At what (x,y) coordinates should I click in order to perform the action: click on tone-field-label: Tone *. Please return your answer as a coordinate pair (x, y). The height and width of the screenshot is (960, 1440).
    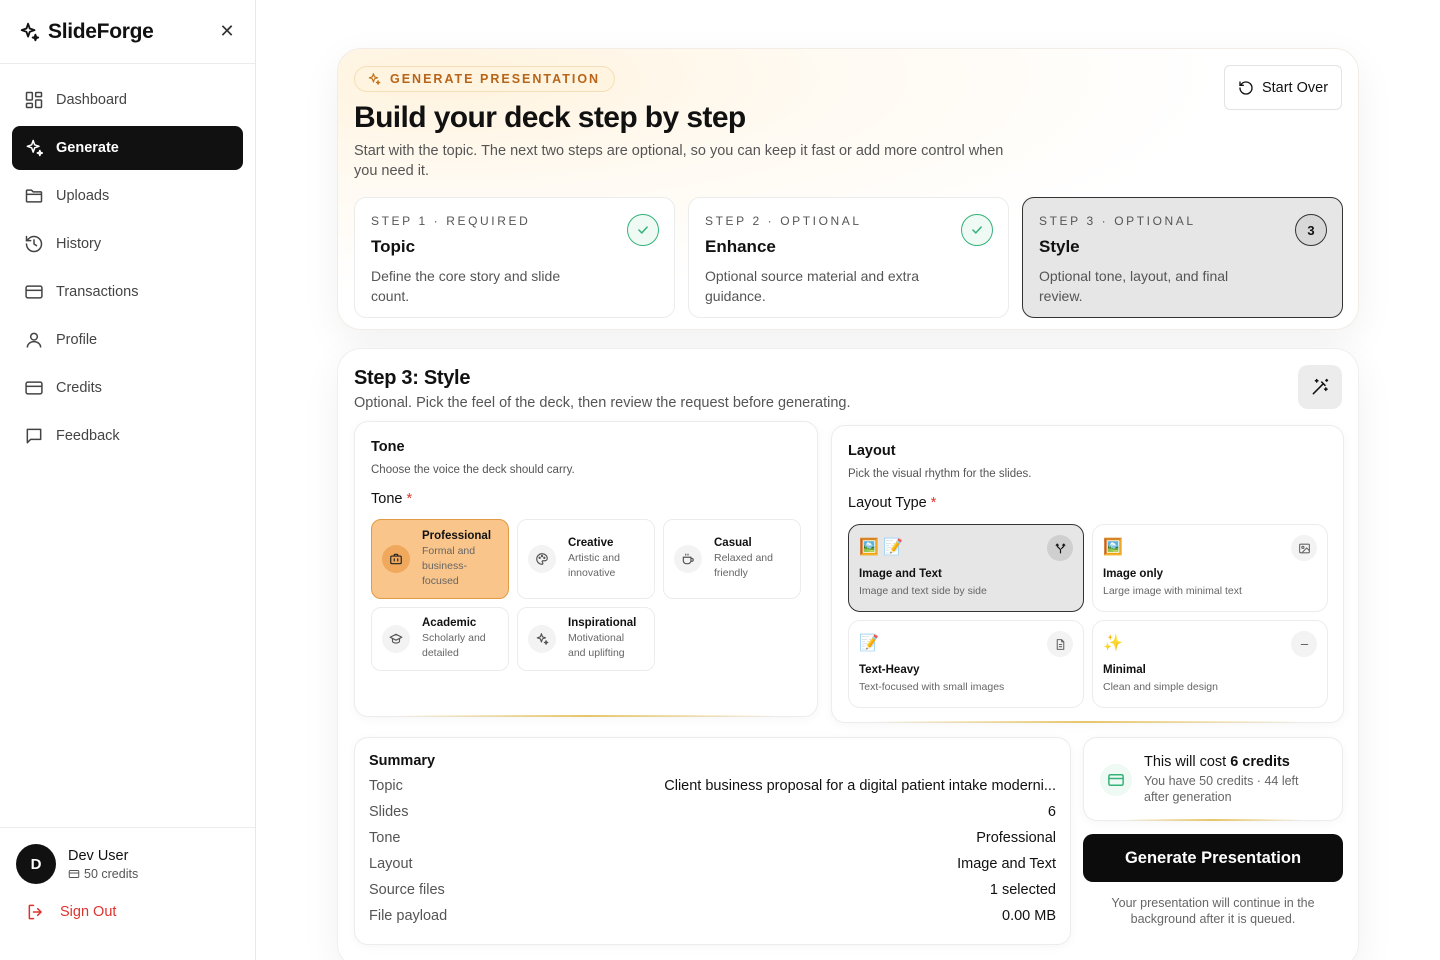
    Looking at the image, I should click on (392, 499).